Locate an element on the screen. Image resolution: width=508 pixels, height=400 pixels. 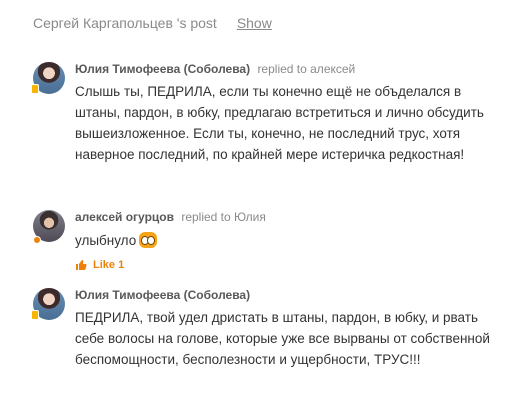
thumbs-up-icon is located at coordinates (81, 265).